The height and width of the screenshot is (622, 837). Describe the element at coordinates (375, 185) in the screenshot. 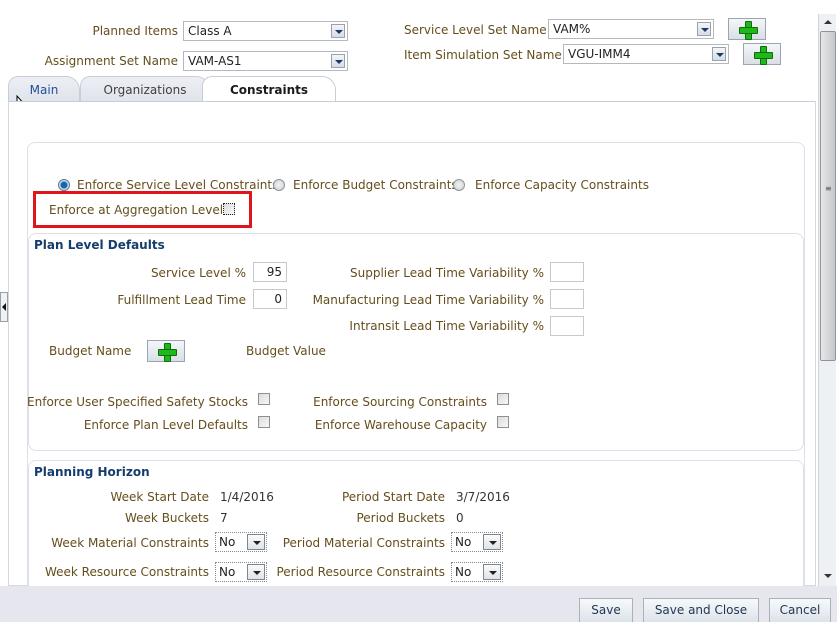

I see `radio-budget-label: Enforce Budget Constraints` at that location.